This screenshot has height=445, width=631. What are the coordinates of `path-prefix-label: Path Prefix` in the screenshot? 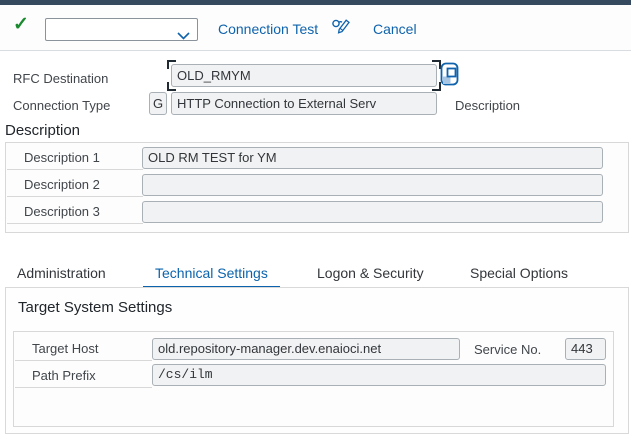 It's located at (83, 375).